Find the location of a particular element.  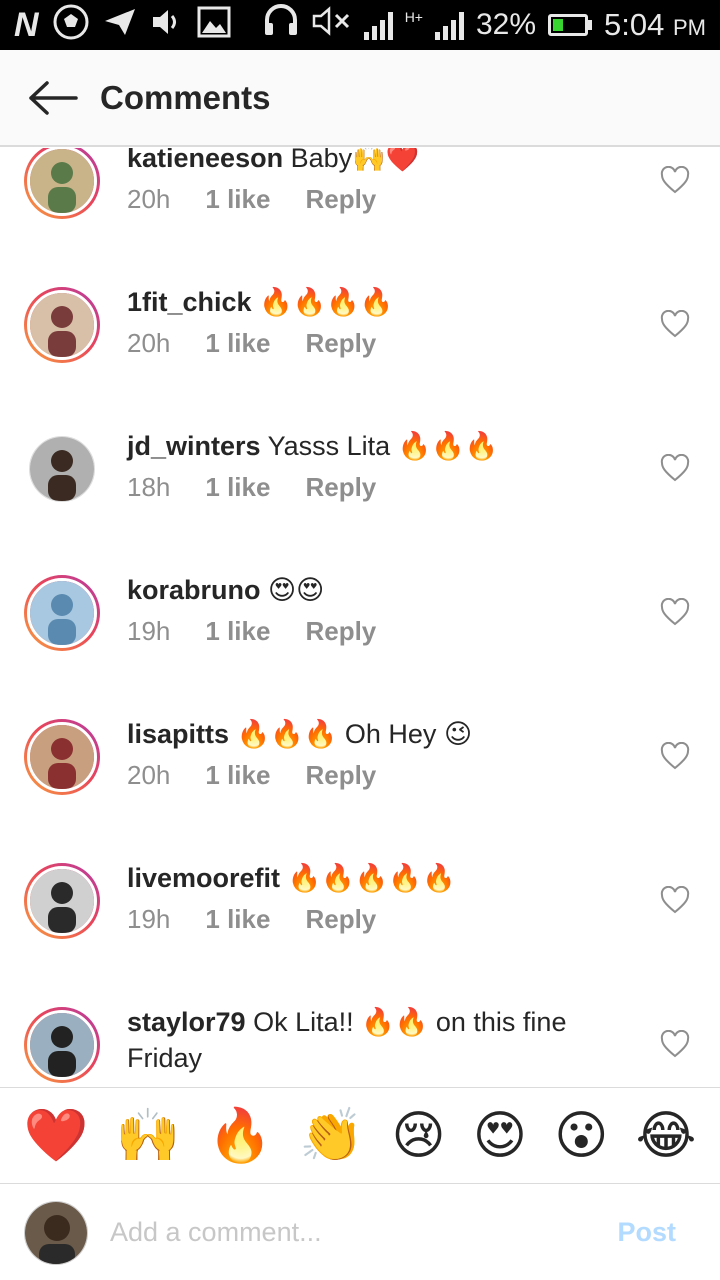

comment-text: jd_winters Yasss Lita 🔥🔥🔥 is located at coordinates (383, 446).